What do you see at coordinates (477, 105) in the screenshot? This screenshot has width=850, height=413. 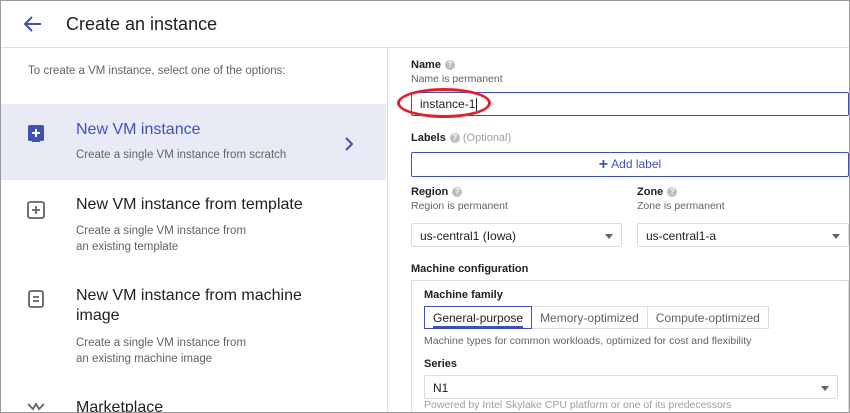 I see `text-caret` at bounding box center [477, 105].